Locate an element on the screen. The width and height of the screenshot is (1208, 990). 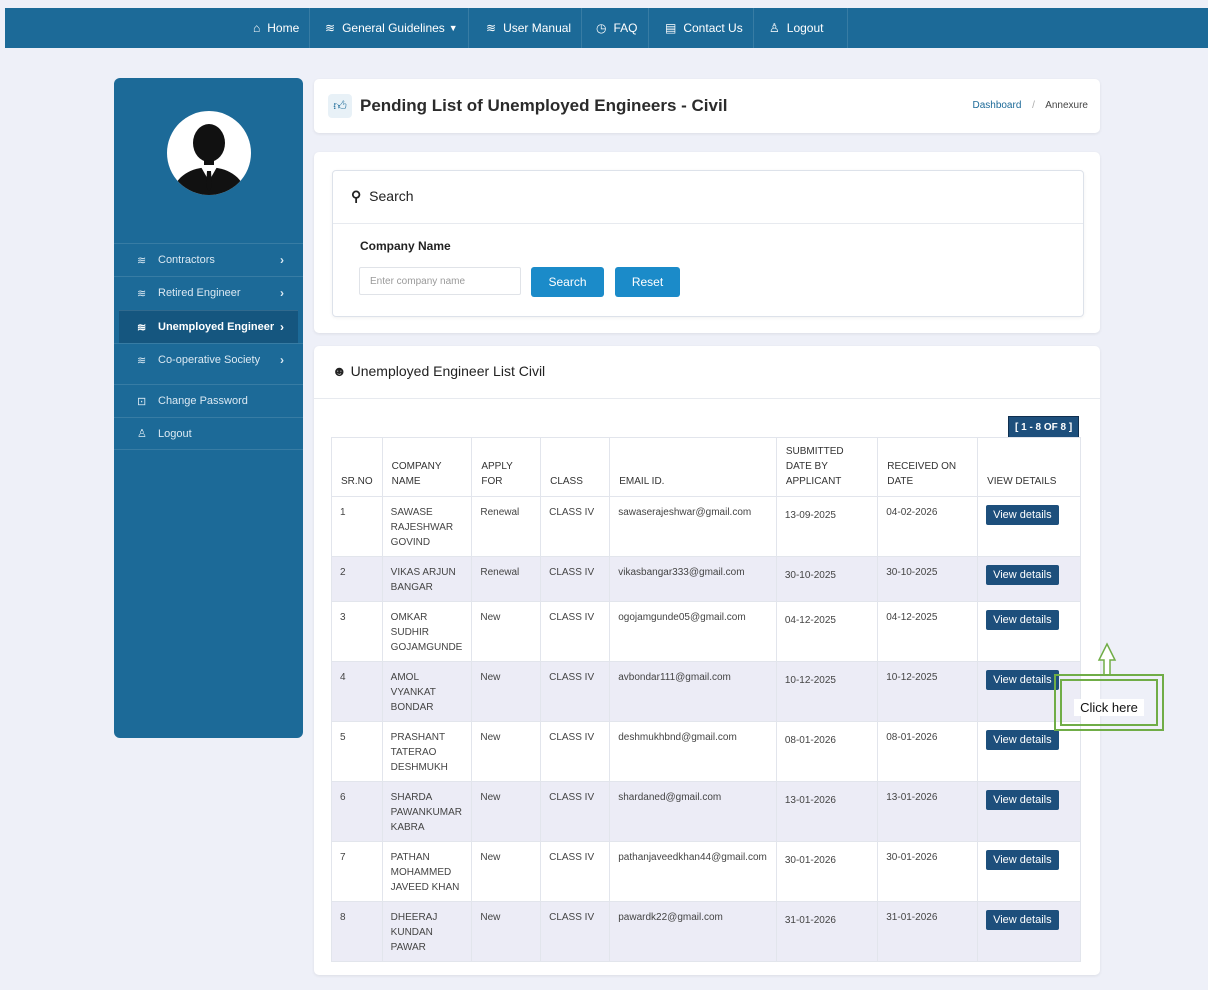
nav-faq-label: FAQ is located at coordinates (625, 28).